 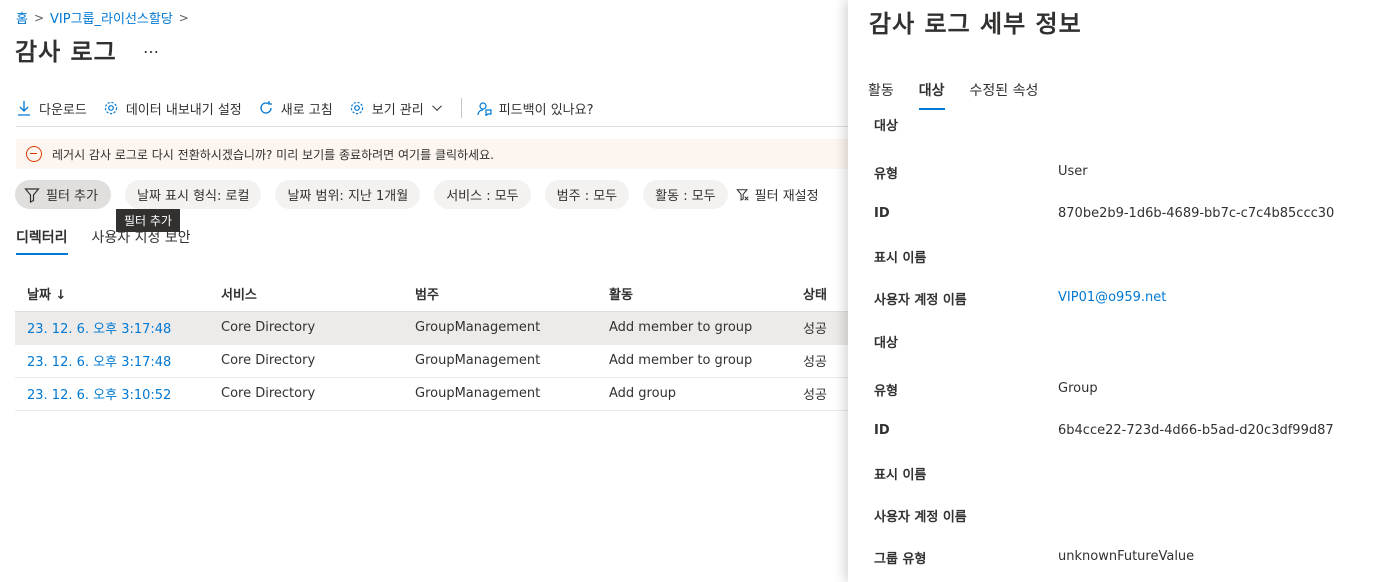 What do you see at coordinates (148, 220) in the screenshot?
I see `add-filter-tooltip: 필터 추가` at bounding box center [148, 220].